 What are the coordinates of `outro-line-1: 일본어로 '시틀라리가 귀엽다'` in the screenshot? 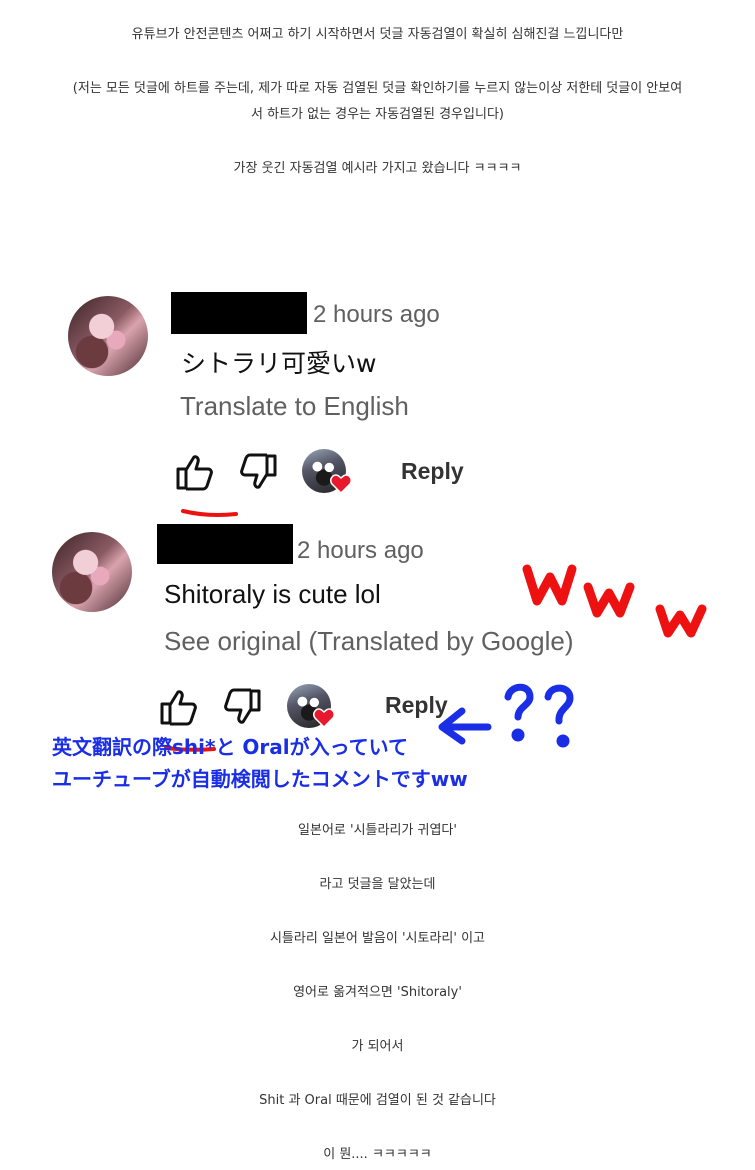 It's located at (377, 830).